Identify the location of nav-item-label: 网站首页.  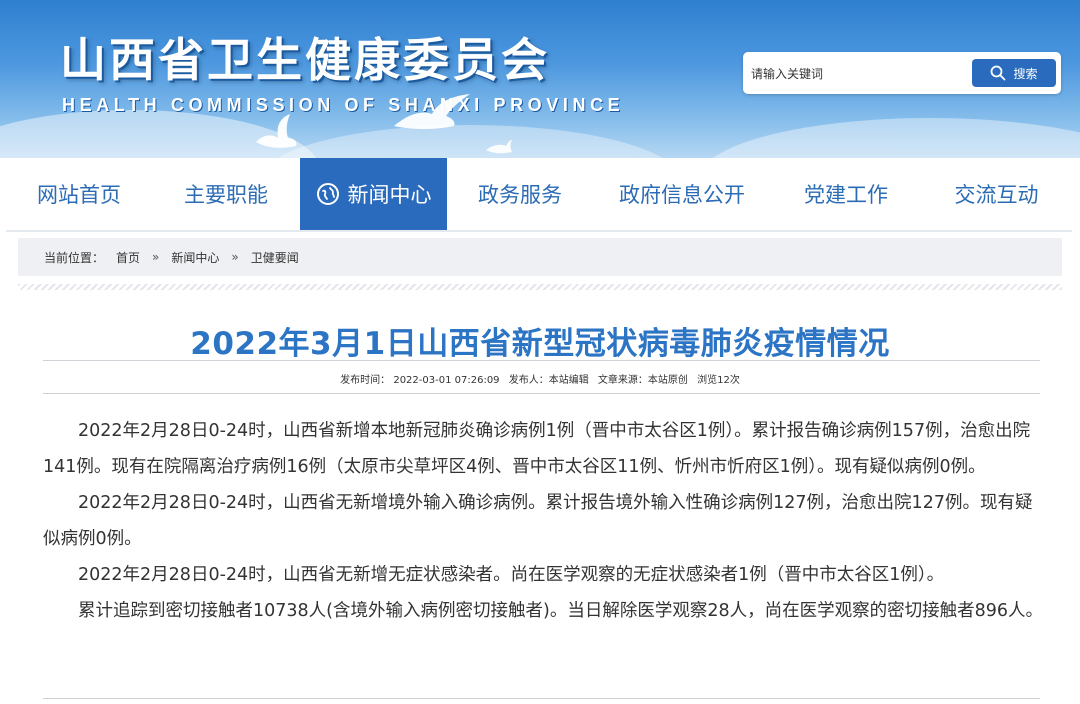
(79, 195).